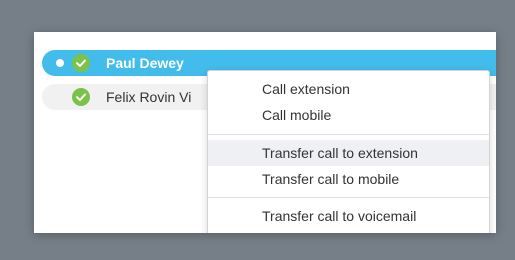 This screenshot has width=515, height=260. I want to click on menu-item-transfer-mobile: Transfer call to mobile, so click(348, 179).